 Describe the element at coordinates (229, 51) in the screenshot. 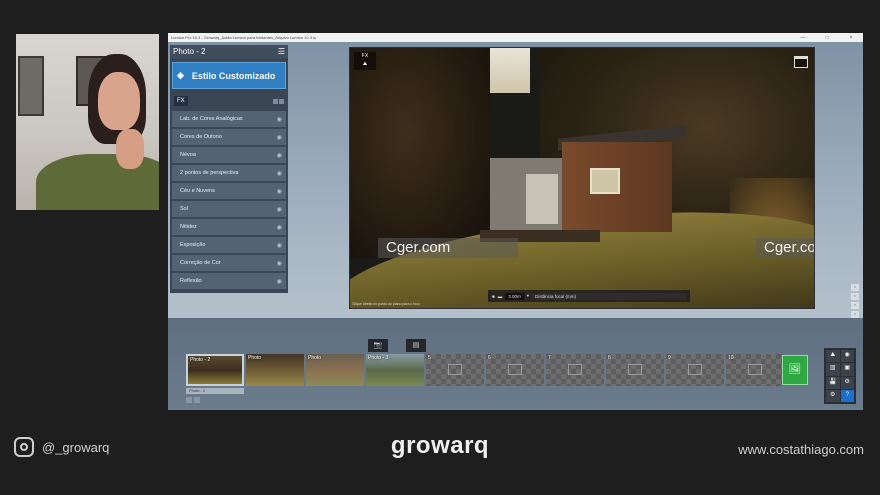

I see `panel-header: Photo - 2 ☰` at that location.